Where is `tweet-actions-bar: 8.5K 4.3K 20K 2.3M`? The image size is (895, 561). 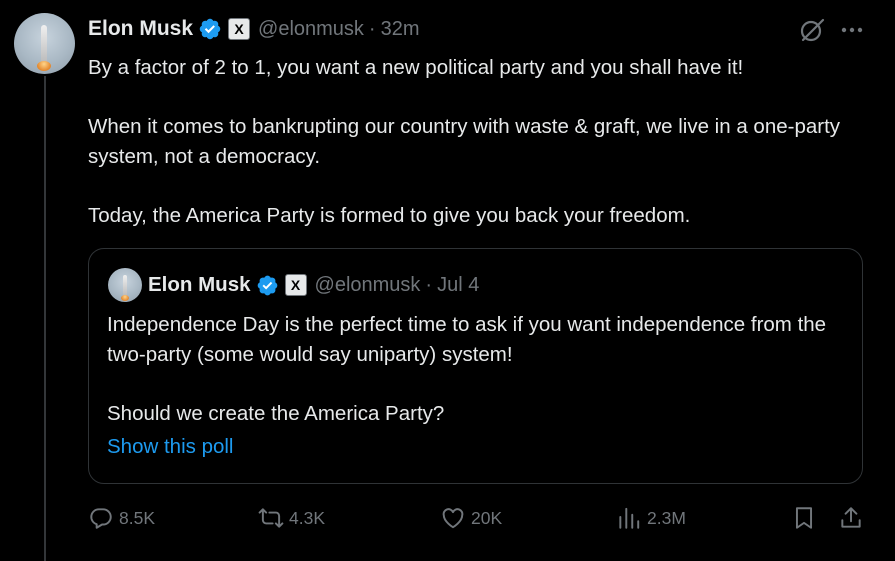 tweet-actions-bar: 8.5K 4.3K 20K 2.3M is located at coordinates (478, 518).